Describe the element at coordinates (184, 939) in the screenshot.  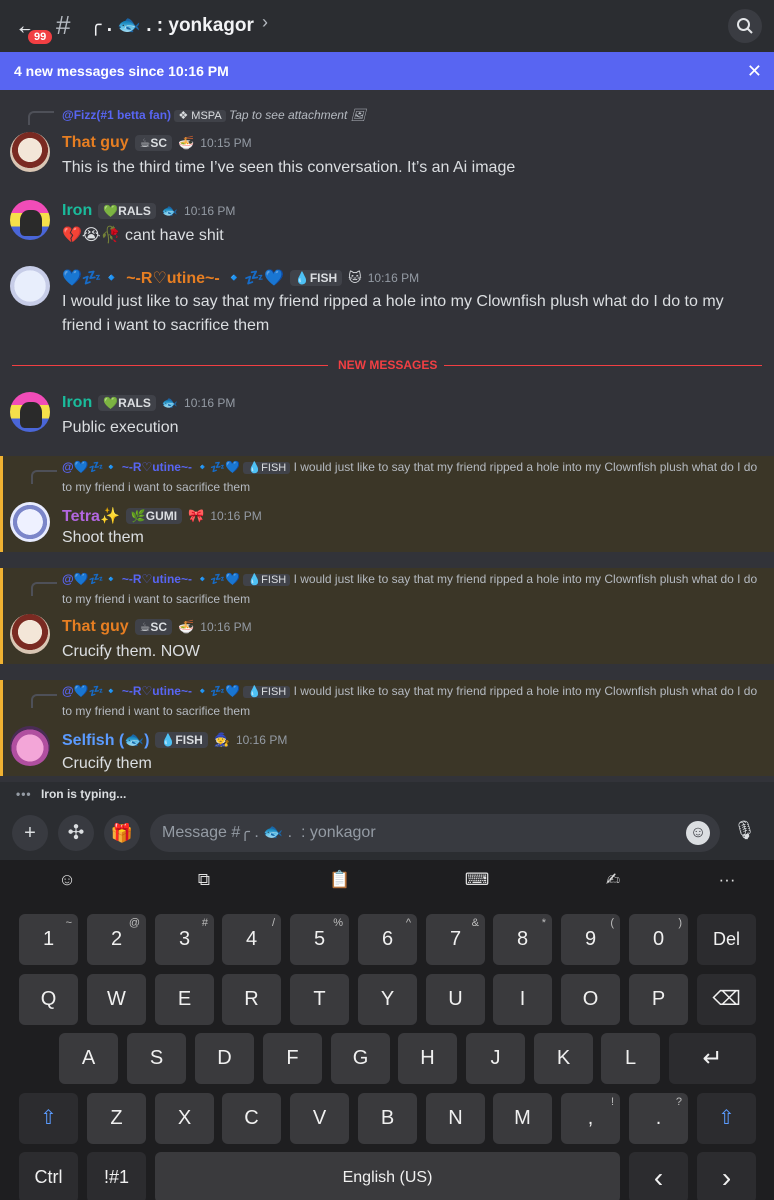
I see `key-3: 3 #` at that location.